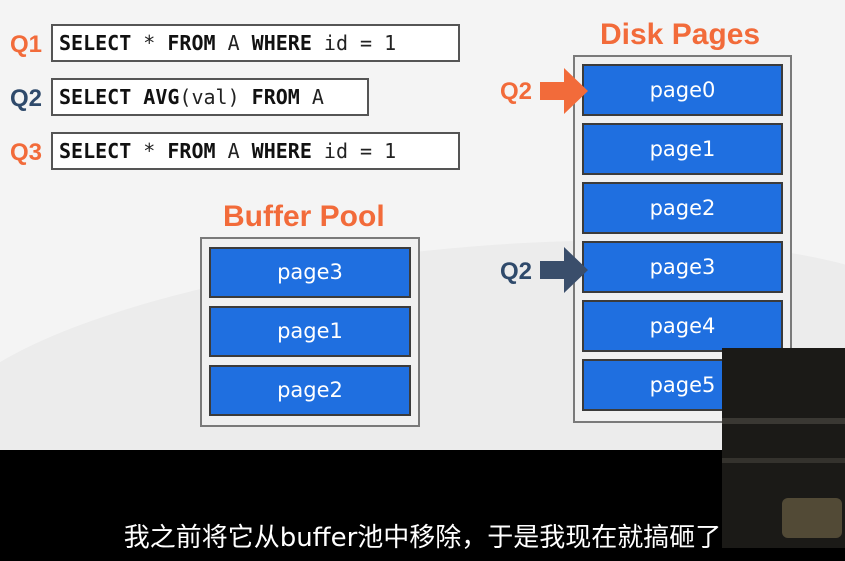 The height and width of the screenshot is (561, 845). Describe the element at coordinates (682, 267) in the screenshot. I see `disk-page: page3` at that location.